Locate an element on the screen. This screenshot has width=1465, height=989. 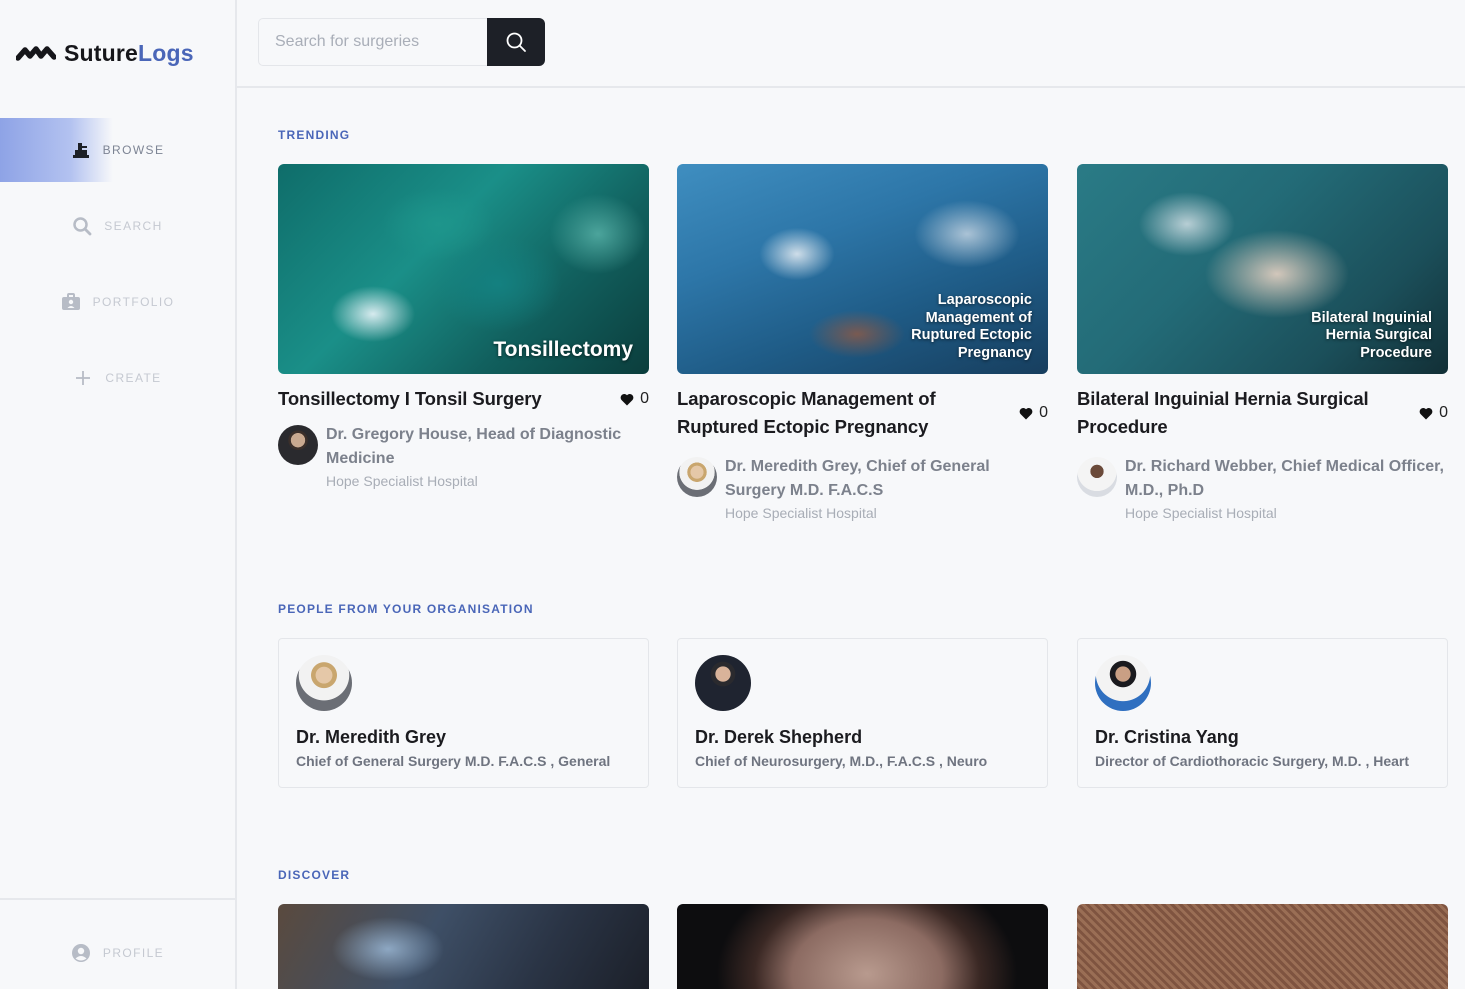
card-header: Tonsillectomy I Tonsil Surgery 0 is located at coordinates (463, 399).